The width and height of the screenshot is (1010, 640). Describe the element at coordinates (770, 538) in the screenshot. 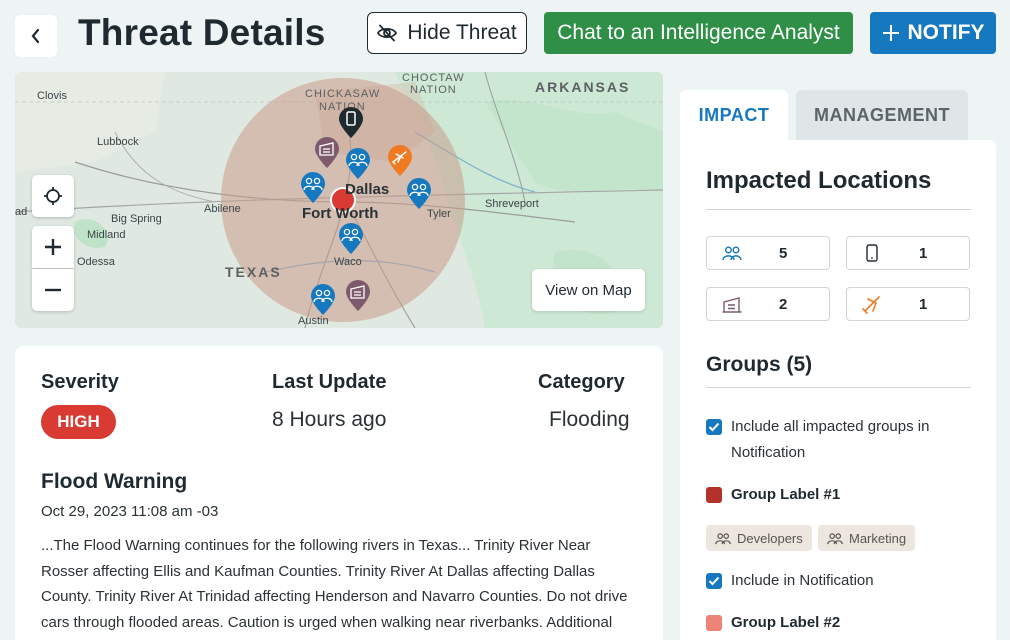

I see `group-chip-label: Developers` at that location.